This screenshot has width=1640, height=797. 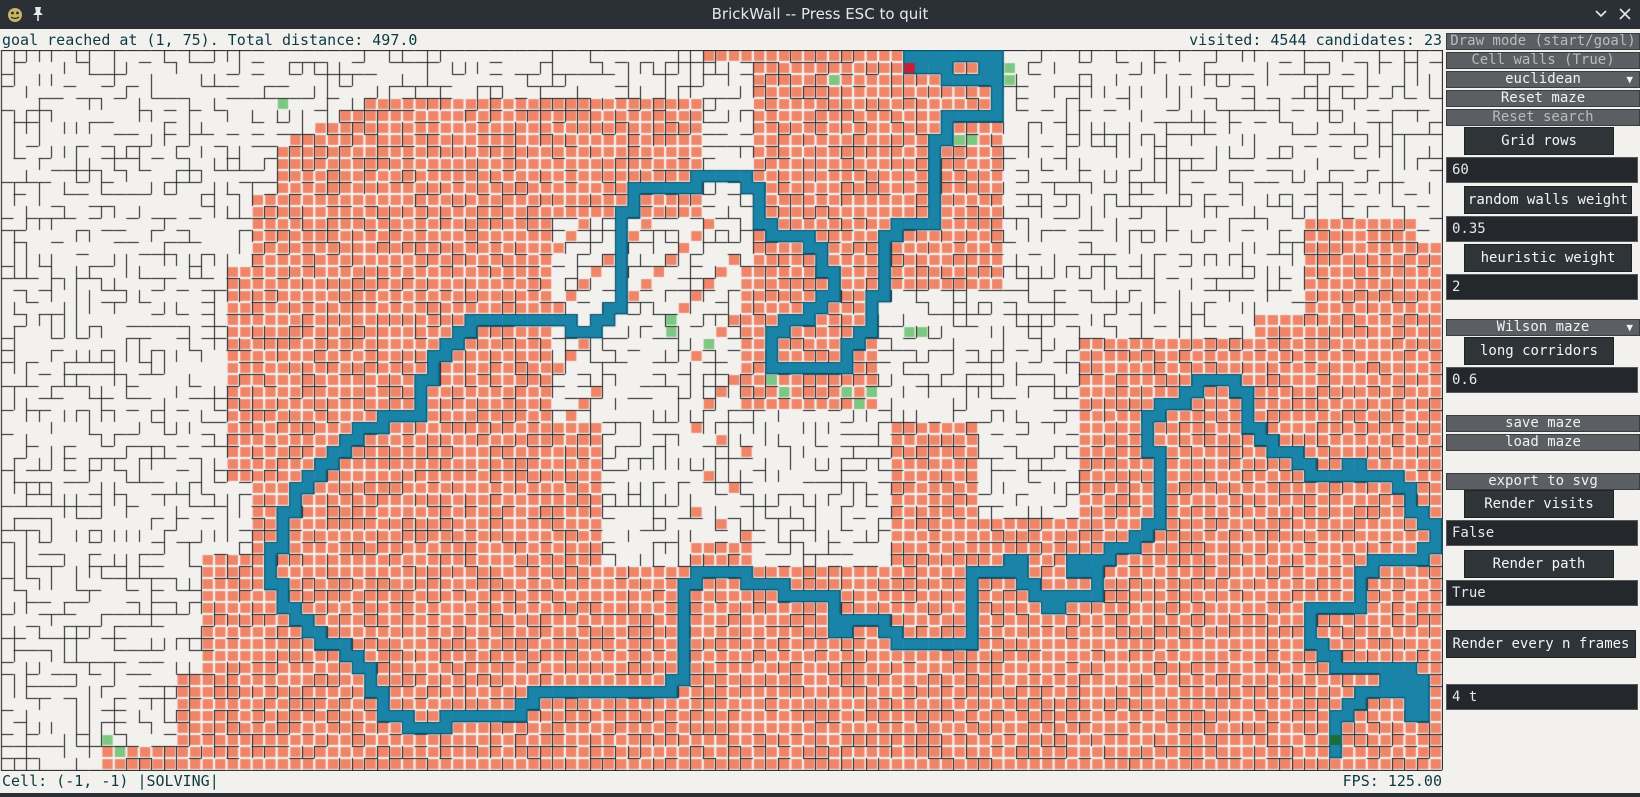 I want to click on heuristic-weight-input: 2, so click(x=1542, y=287).